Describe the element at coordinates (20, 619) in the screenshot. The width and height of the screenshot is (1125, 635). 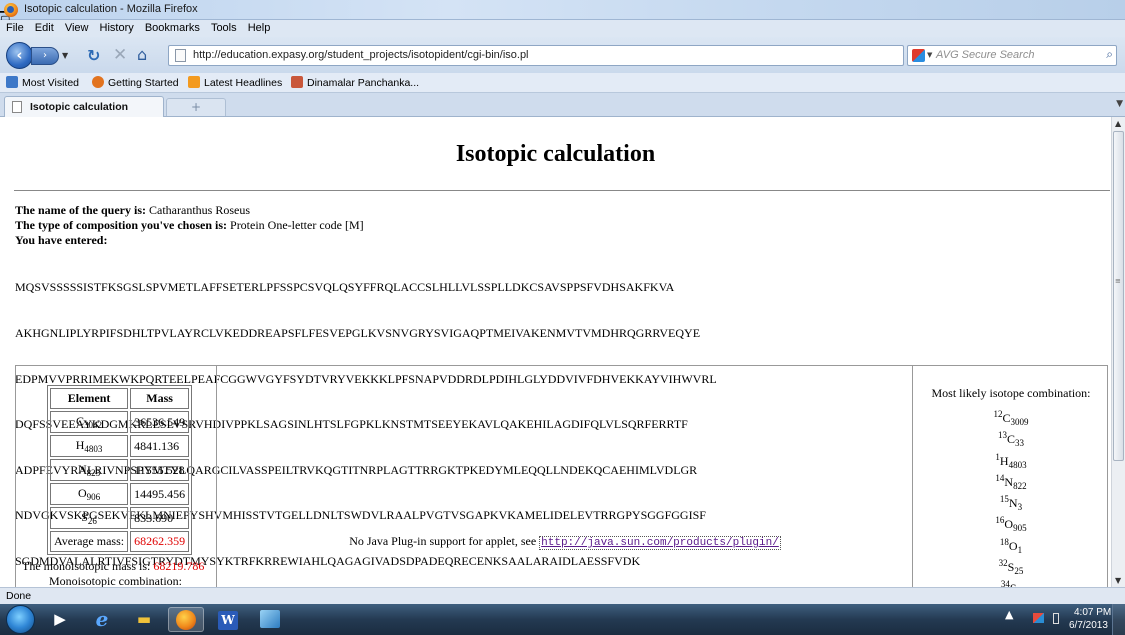
I see `start-button` at that location.